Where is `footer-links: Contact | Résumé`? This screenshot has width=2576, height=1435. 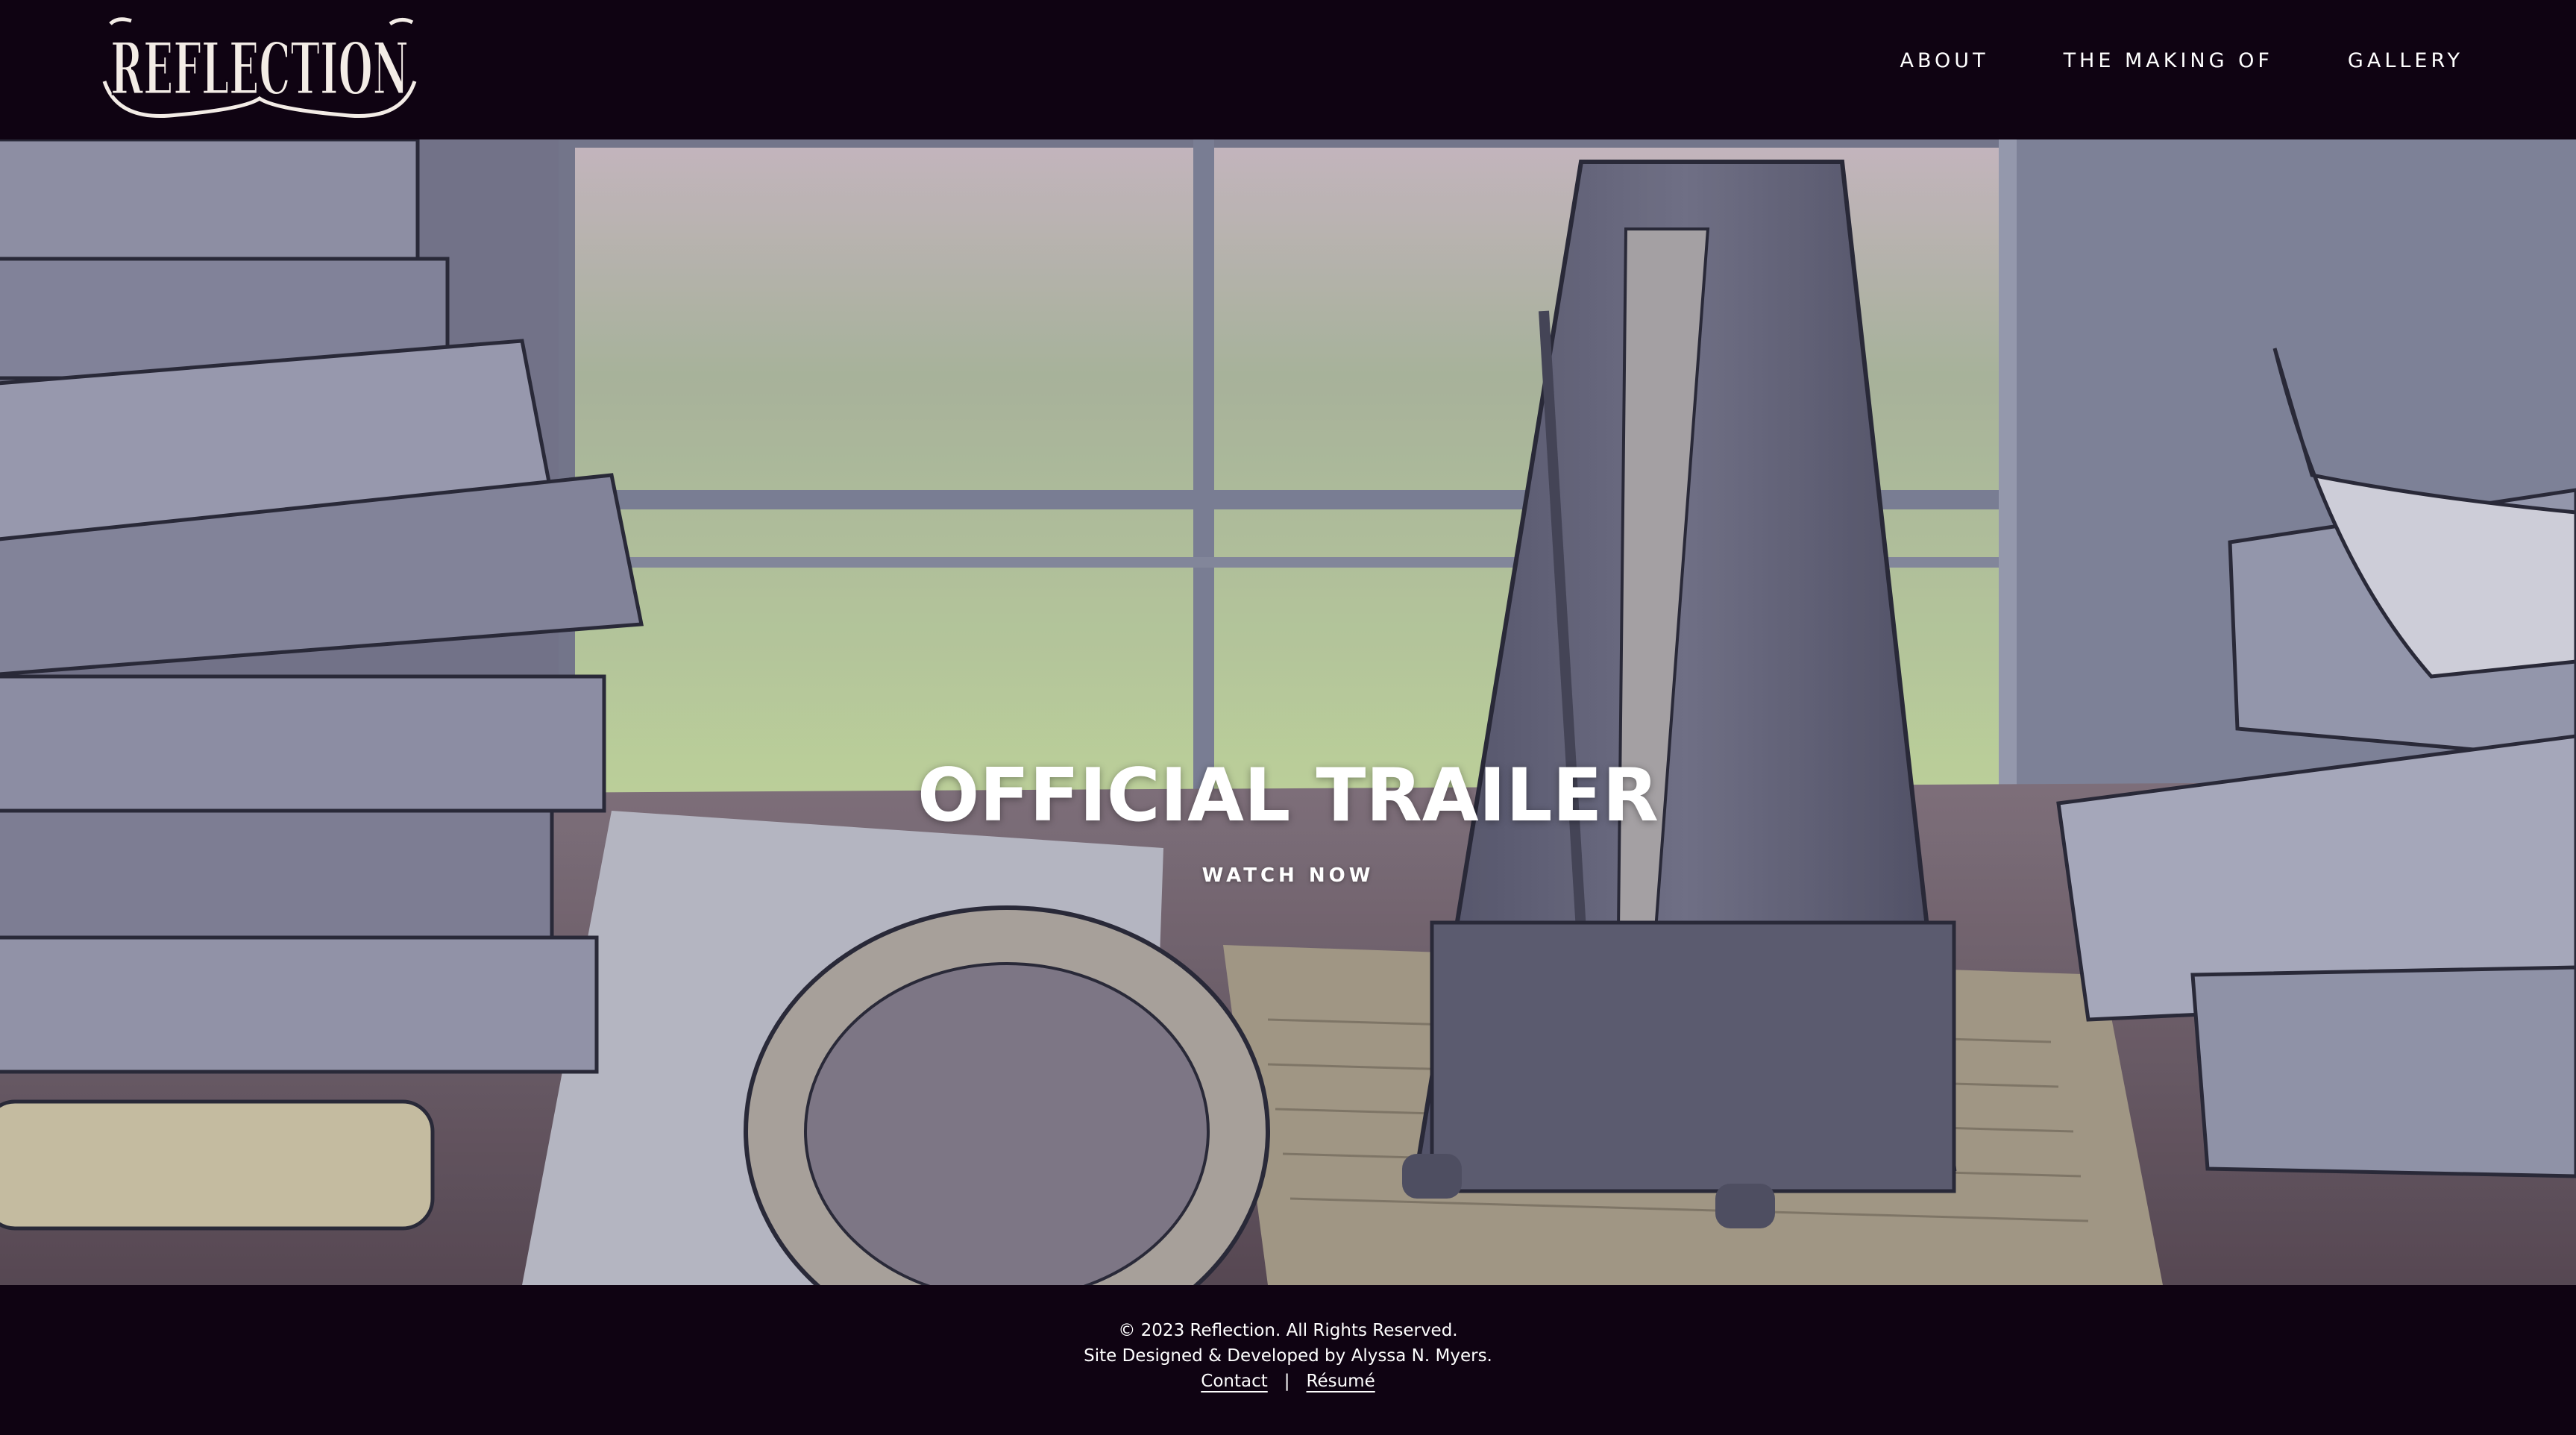
footer-links: Contact | Résumé is located at coordinates (1288, 1381).